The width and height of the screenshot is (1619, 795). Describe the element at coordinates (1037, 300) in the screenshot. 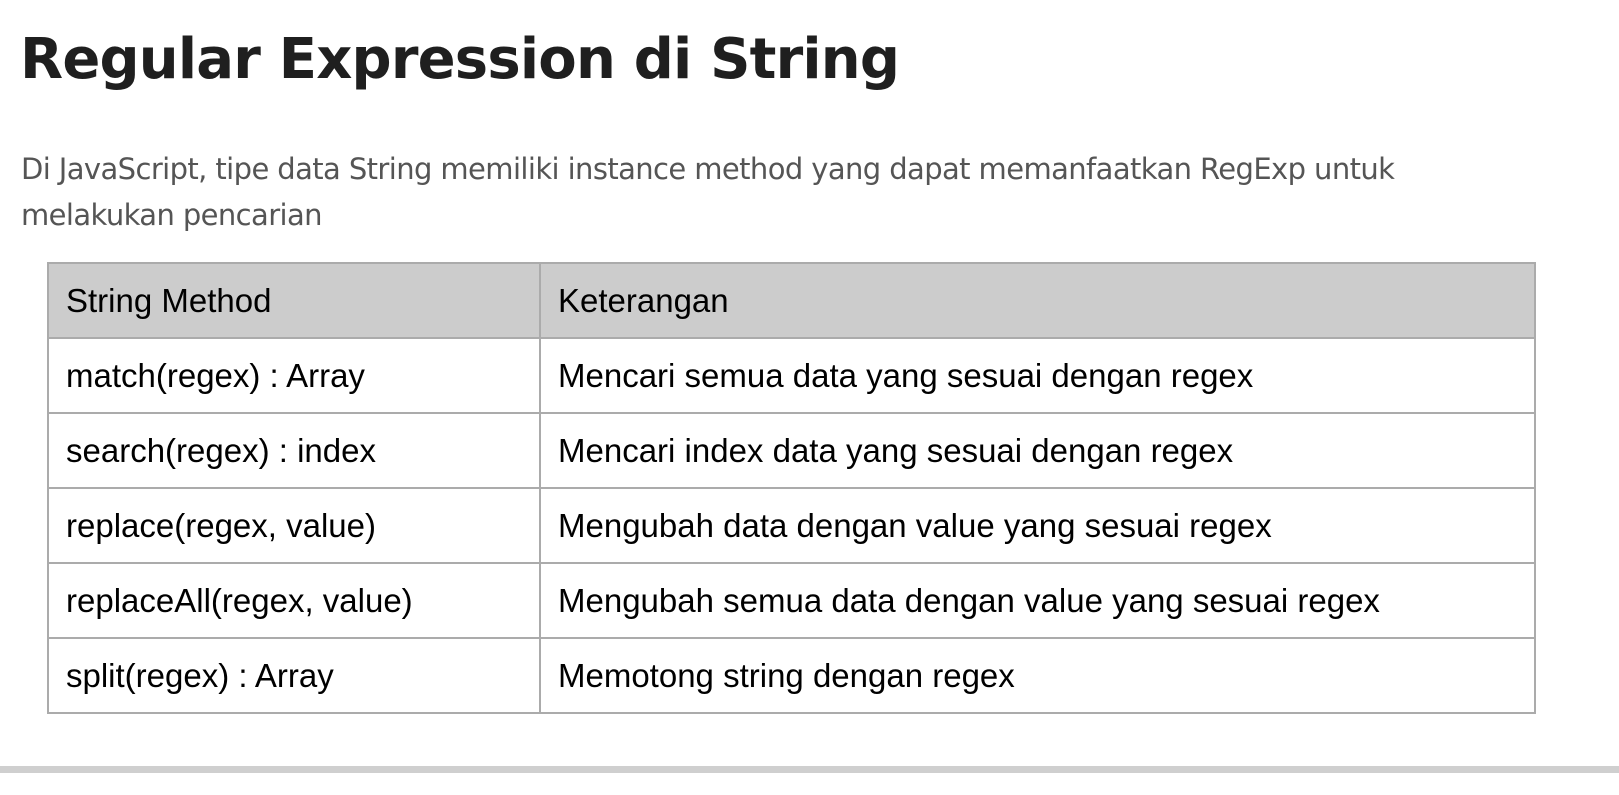

I see `header-keterangan: Keterangan` at that location.